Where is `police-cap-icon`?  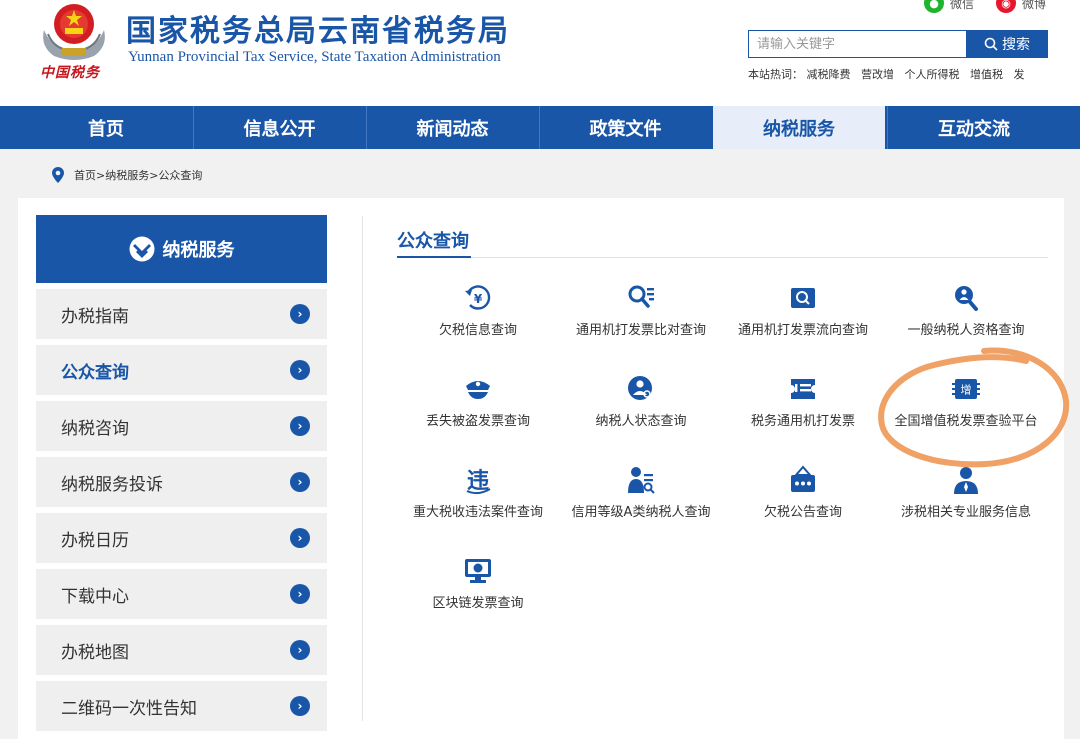 police-cap-icon is located at coordinates (478, 390).